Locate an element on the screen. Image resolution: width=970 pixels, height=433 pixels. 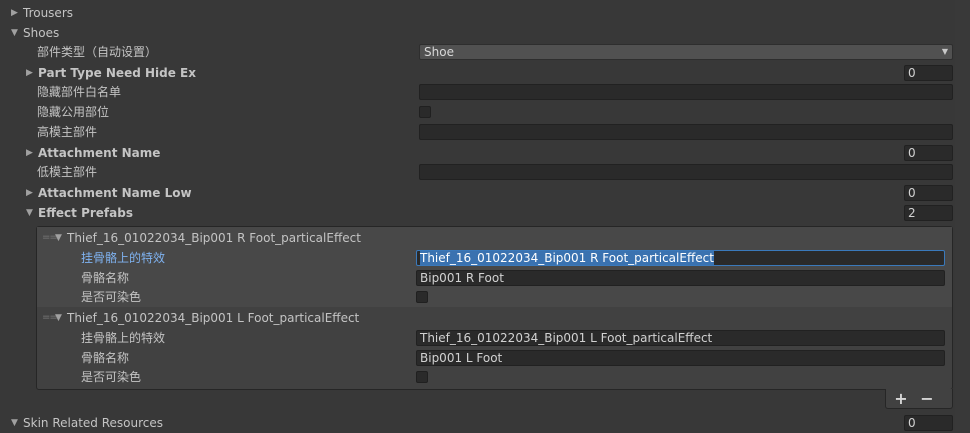
element-bone-row: 骨骼名称 Bip001 L Foot is located at coordinates (485, 358).